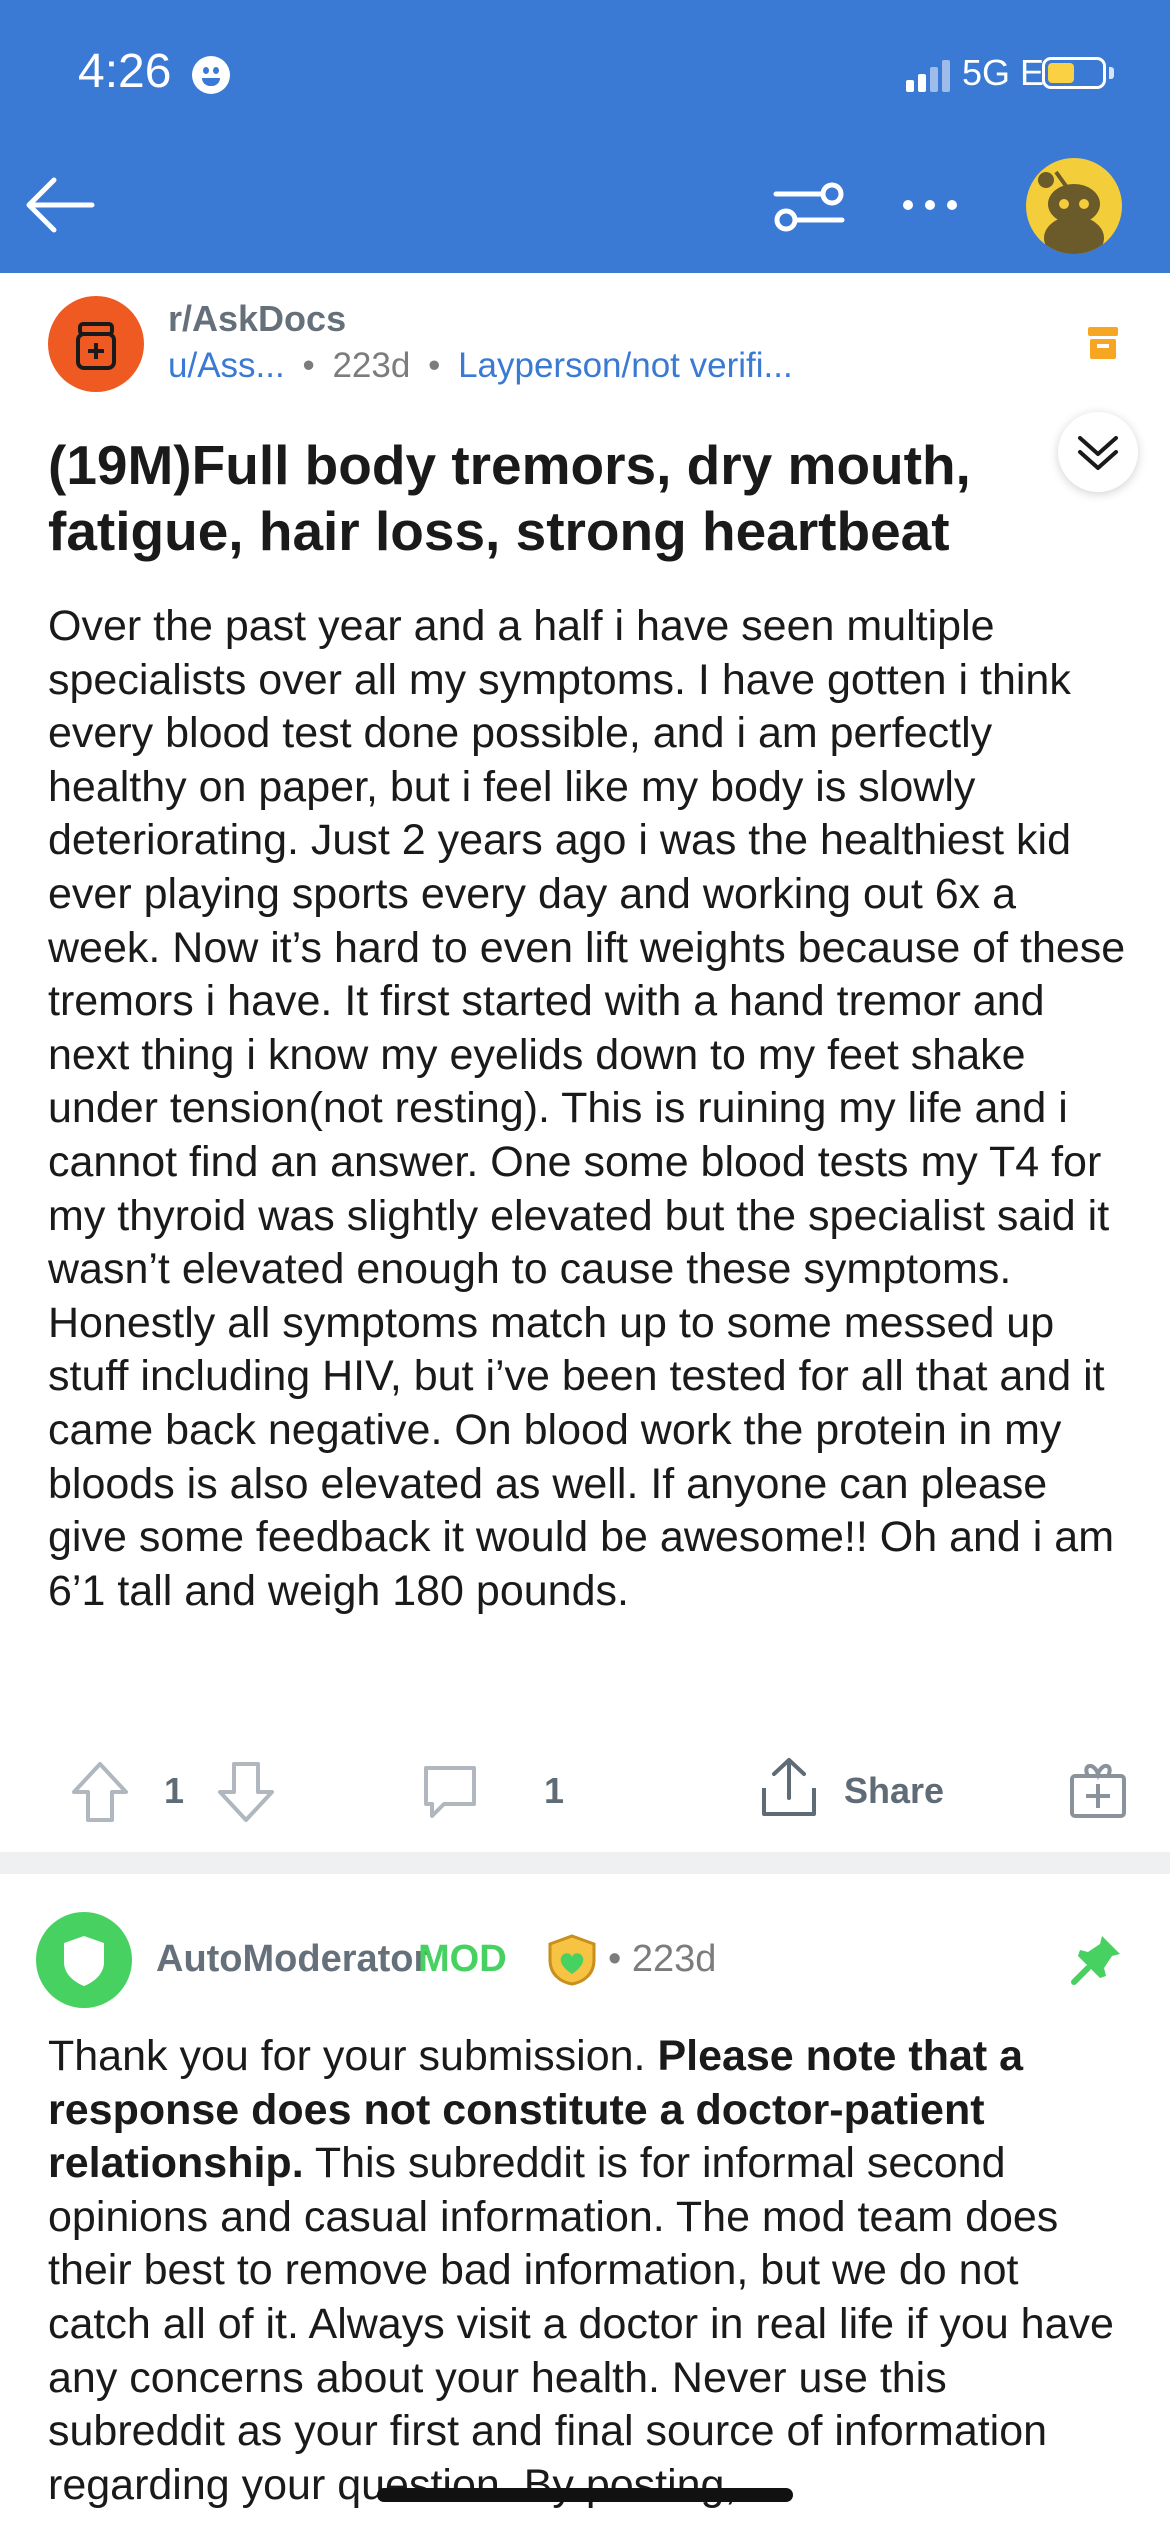 This screenshot has height=2532, width=1170. What do you see at coordinates (462, 1959) in the screenshot?
I see `mod-badge: MOD` at bounding box center [462, 1959].